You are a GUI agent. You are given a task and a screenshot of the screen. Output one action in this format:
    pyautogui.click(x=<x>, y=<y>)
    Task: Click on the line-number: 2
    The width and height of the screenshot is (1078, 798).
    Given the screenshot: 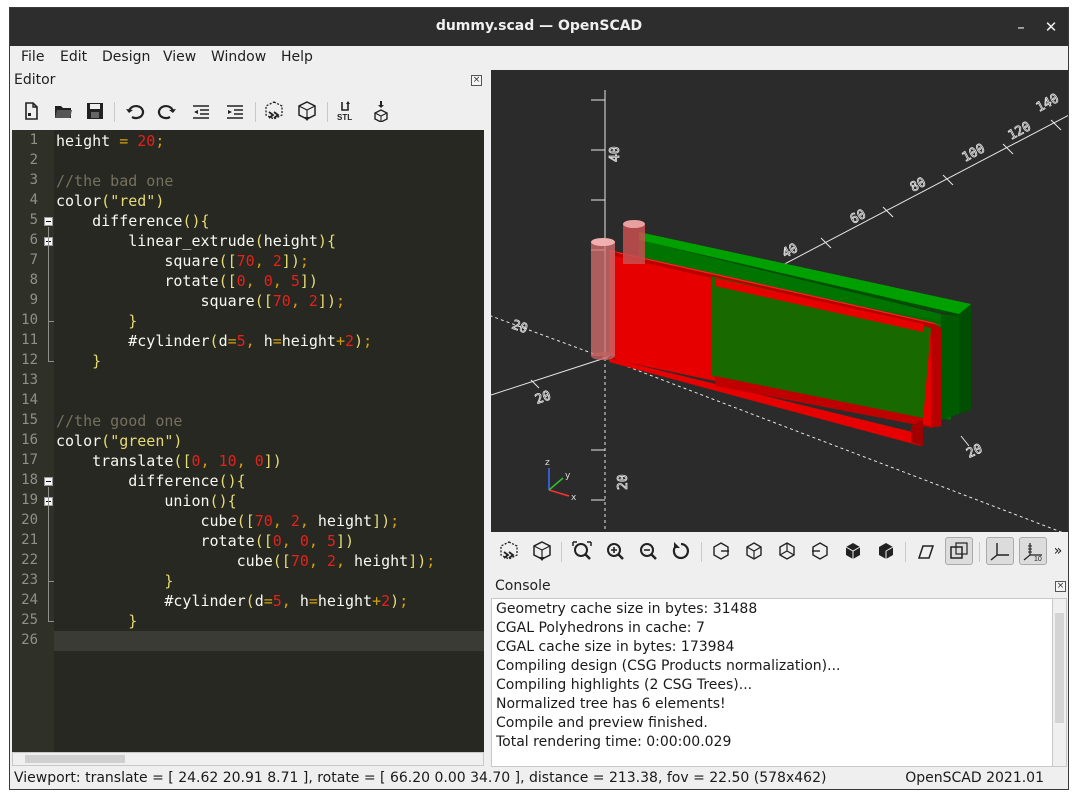 What is the action you would take?
    pyautogui.click(x=33, y=160)
    